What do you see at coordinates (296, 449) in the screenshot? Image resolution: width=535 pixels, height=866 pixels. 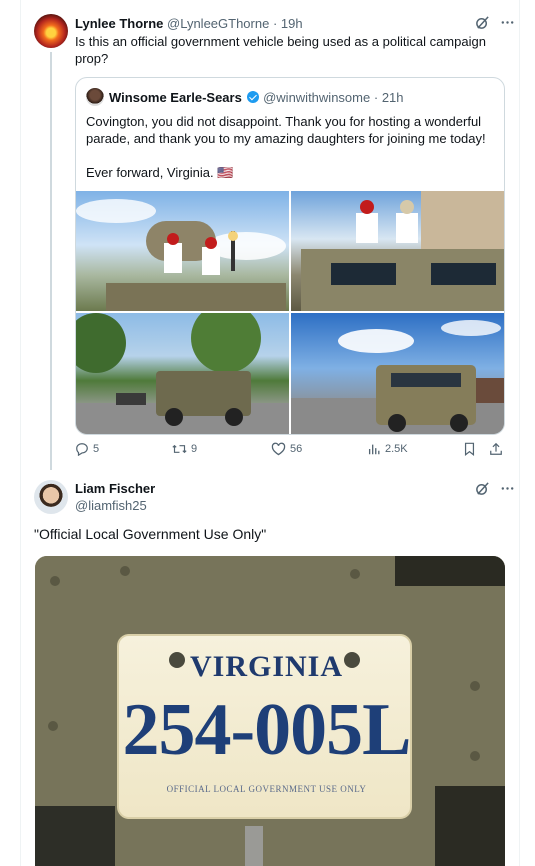 I see `like-count: 56` at bounding box center [296, 449].